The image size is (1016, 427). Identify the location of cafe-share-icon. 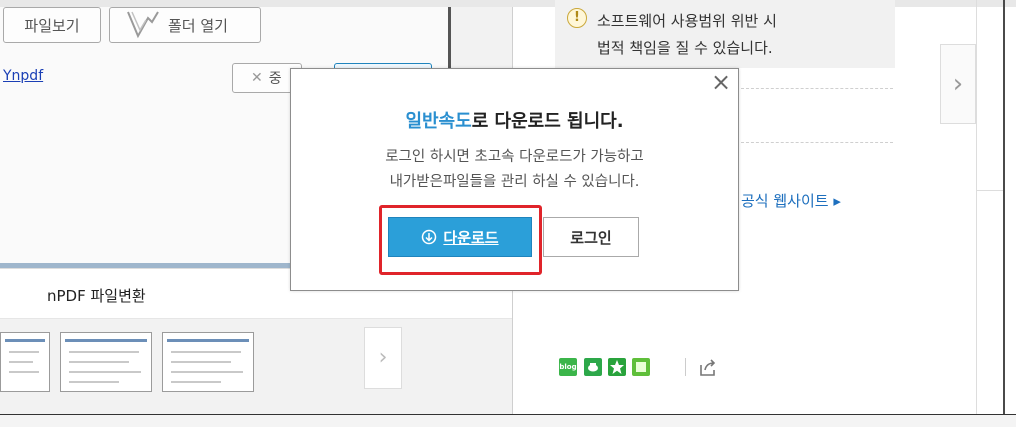
(593, 367).